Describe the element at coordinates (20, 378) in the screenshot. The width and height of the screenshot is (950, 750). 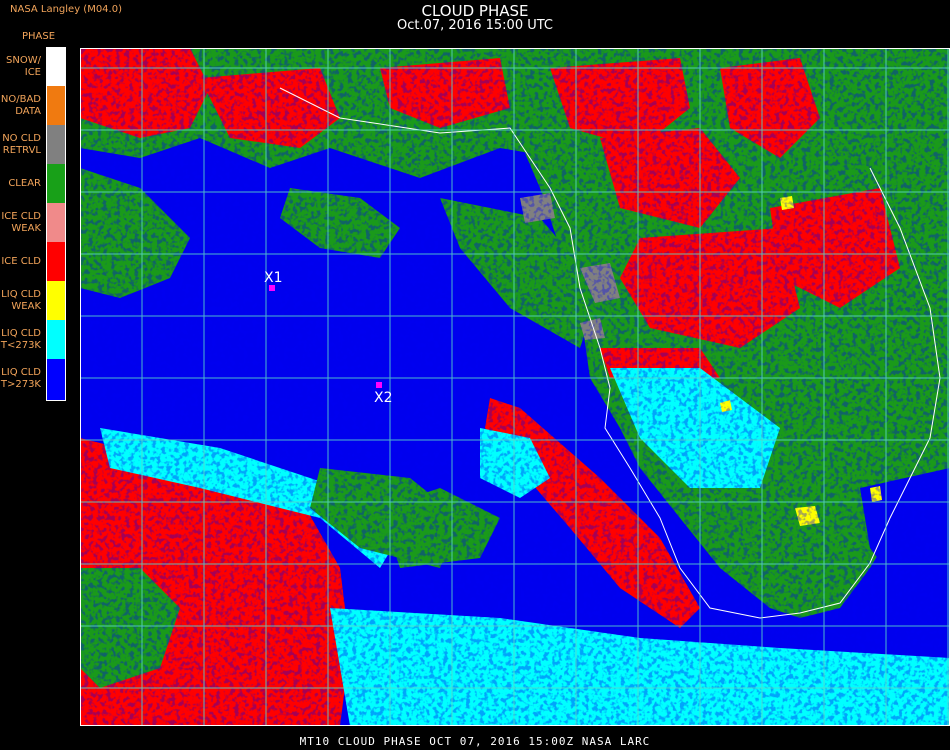
I see `legend-label: LIQ CLD T>273K` at that location.